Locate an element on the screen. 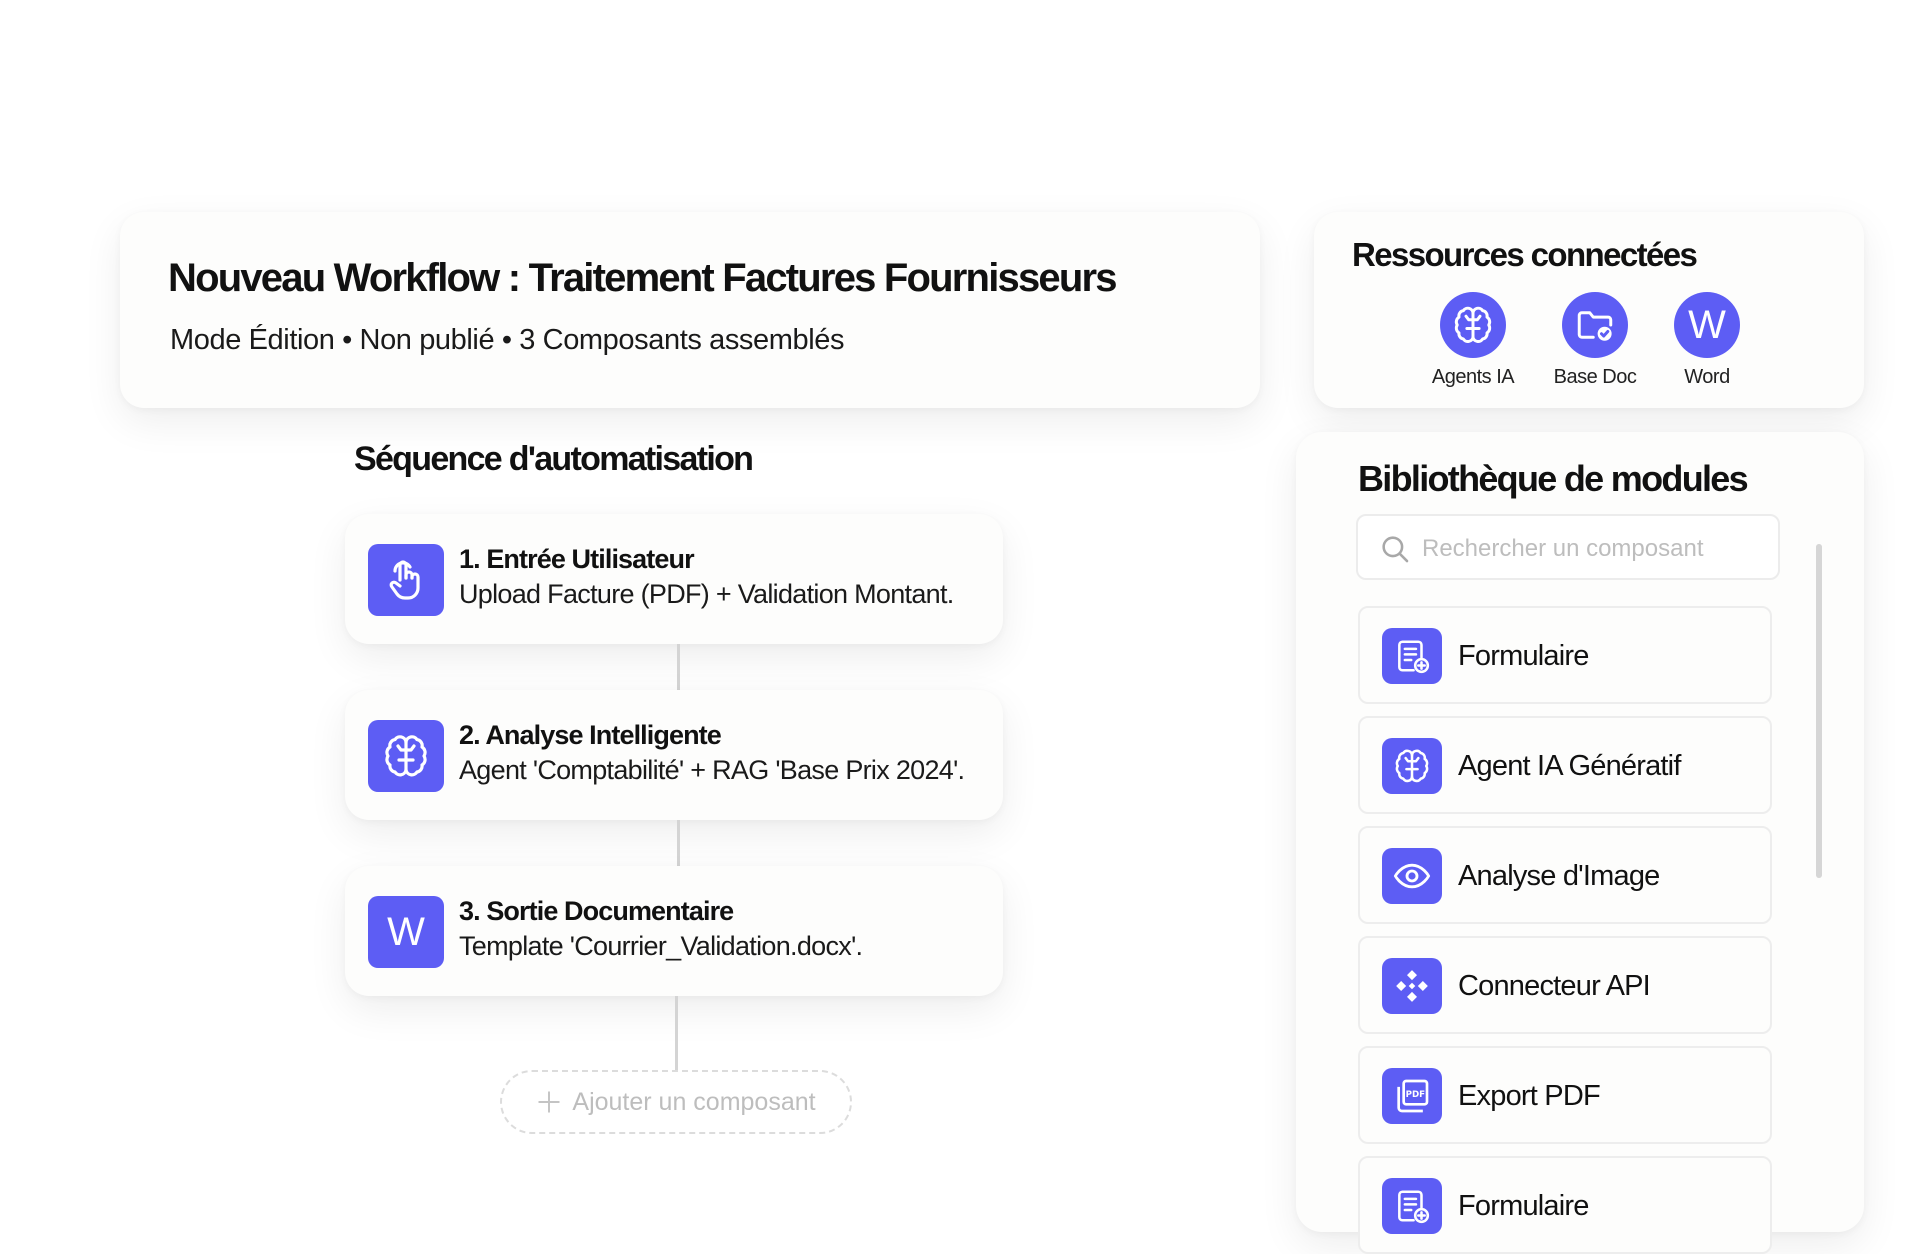  add-component-button: Ajouter un composant is located at coordinates (676, 1102).